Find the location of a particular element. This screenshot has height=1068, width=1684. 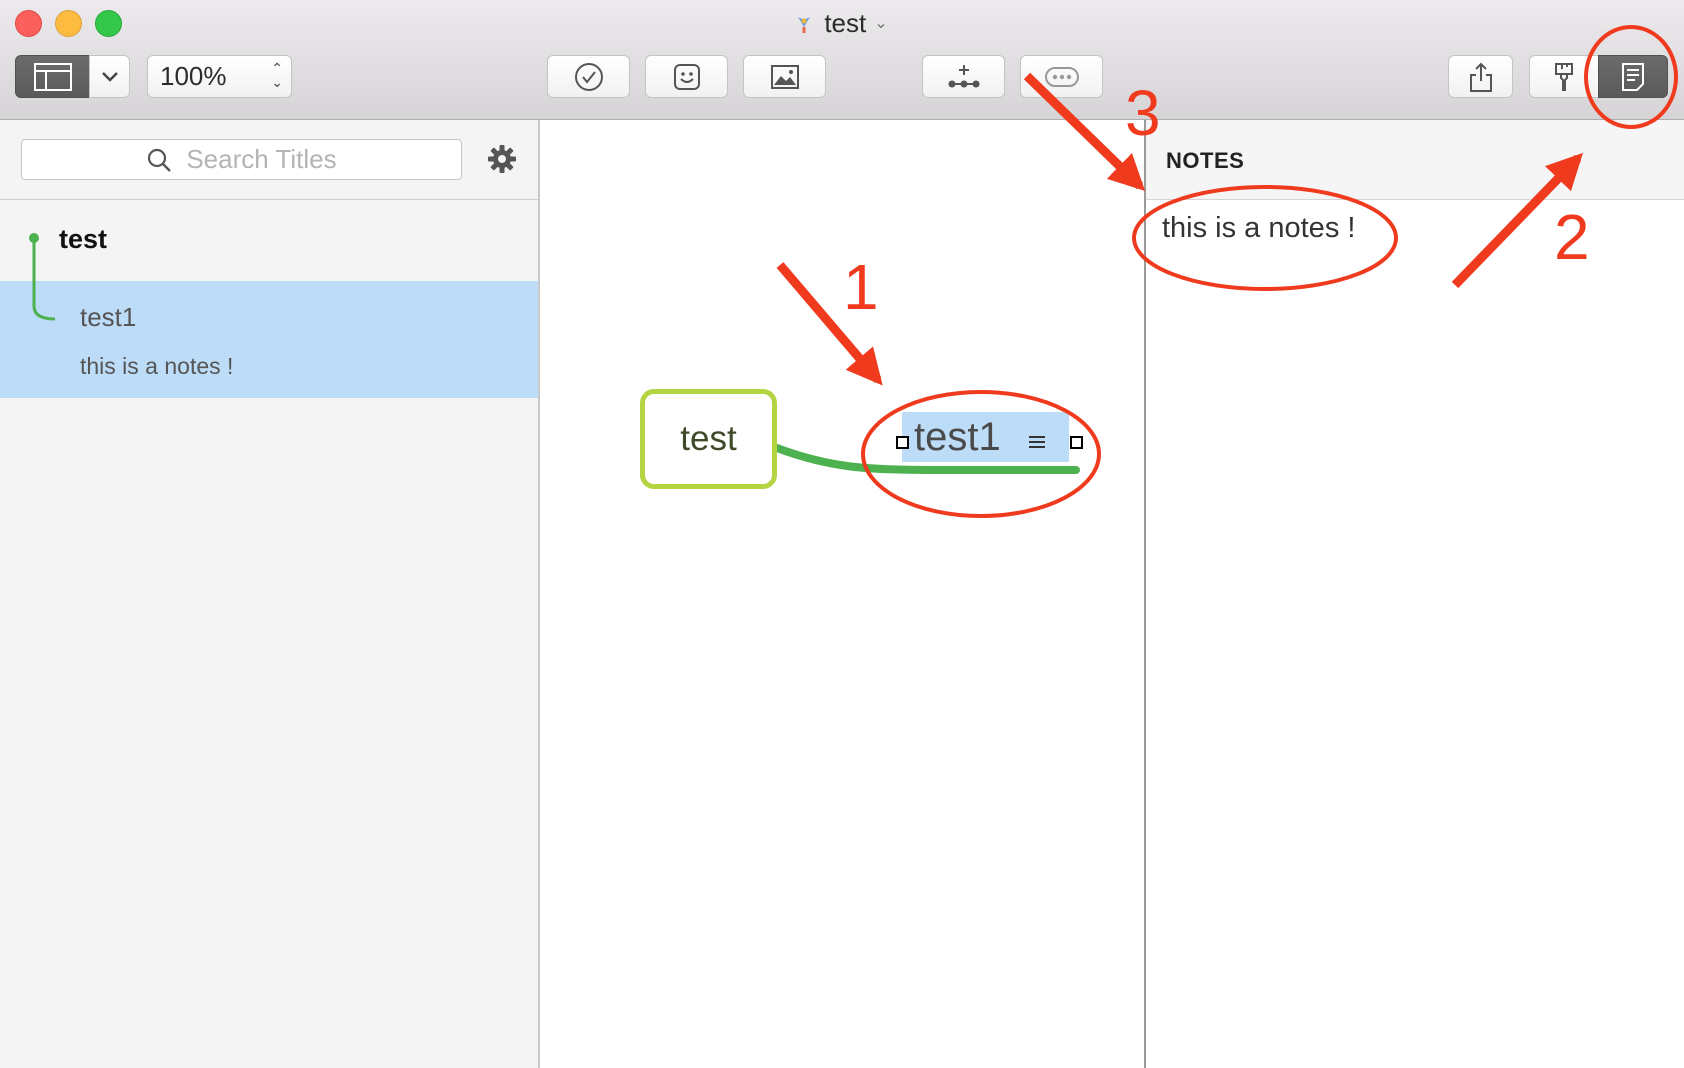

add-node-icon is located at coordinates (963, 75).